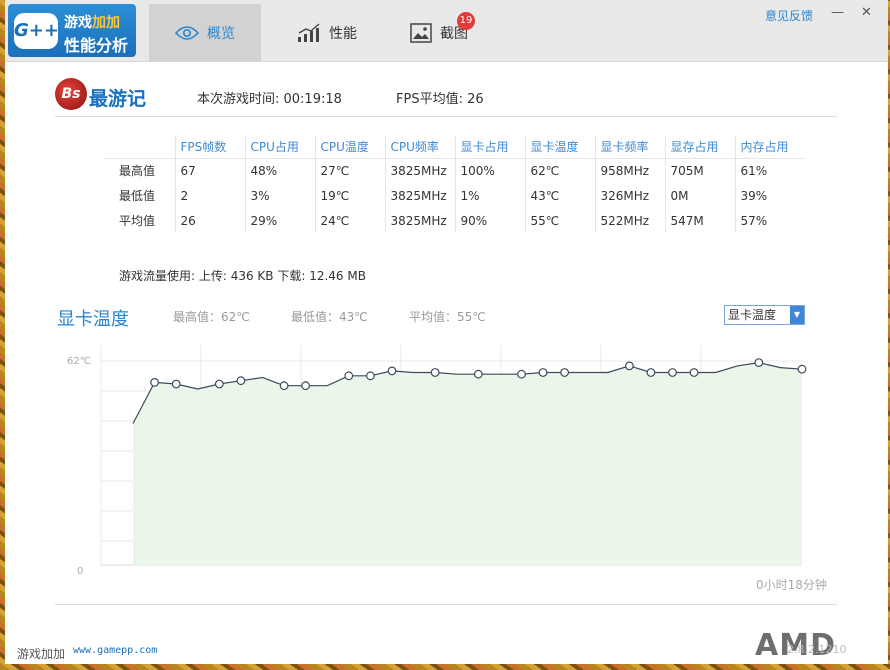 The height and width of the screenshot is (670, 890). I want to click on stats-col-header: FPS帧数, so click(209, 147).